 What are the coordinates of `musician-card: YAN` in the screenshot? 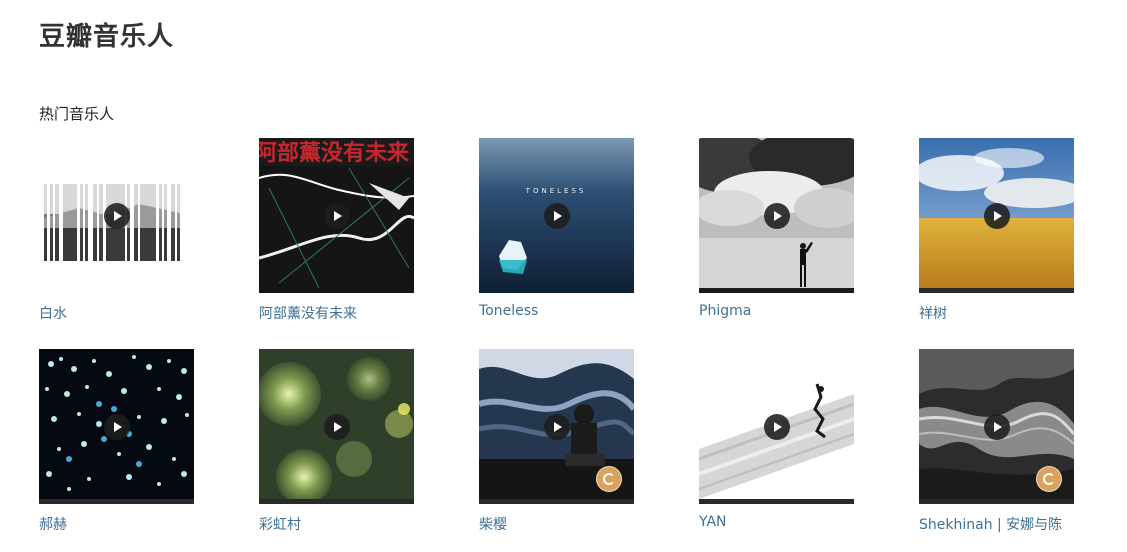 It's located at (776, 444).